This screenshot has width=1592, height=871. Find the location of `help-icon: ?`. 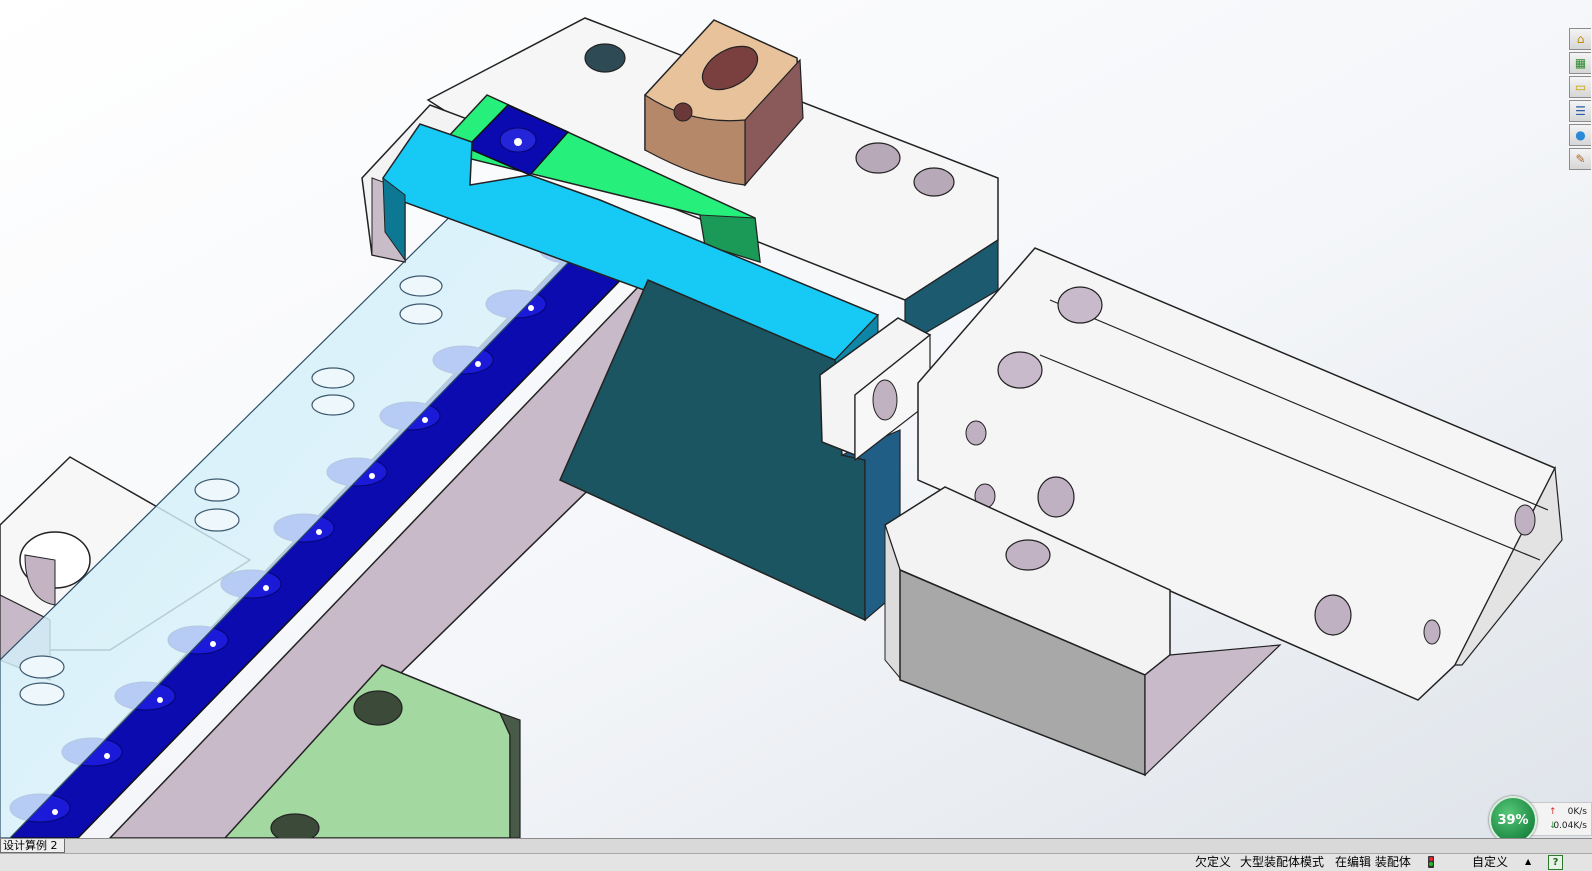

help-icon: ? is located at coordinates (1555, 862).